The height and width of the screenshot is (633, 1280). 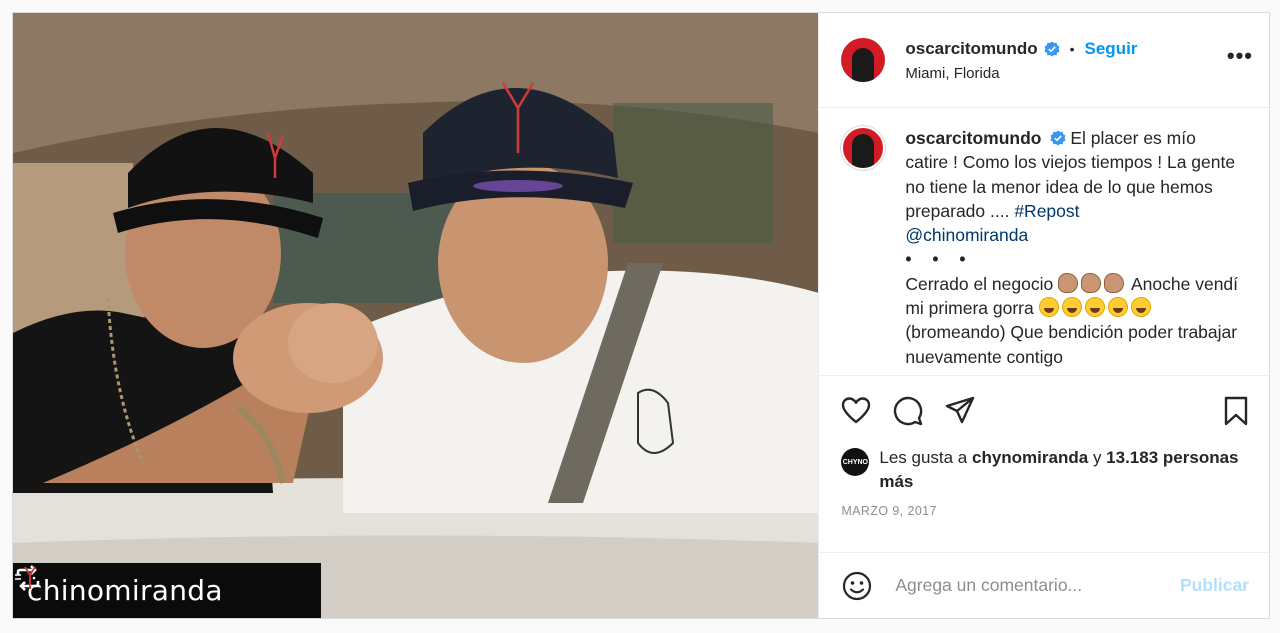 I want to click on comment-icon, so click(x=908, y=411).